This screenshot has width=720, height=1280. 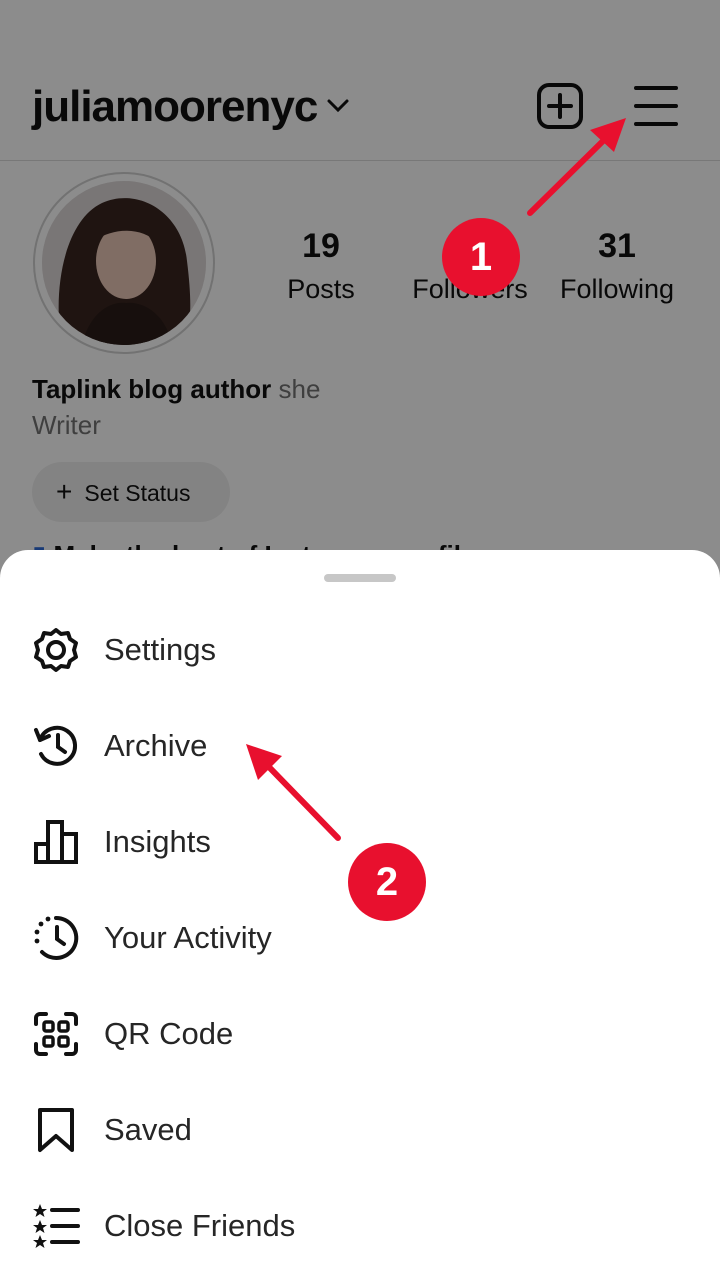 I want to click on archive-icon, so click(x=55, y=745).